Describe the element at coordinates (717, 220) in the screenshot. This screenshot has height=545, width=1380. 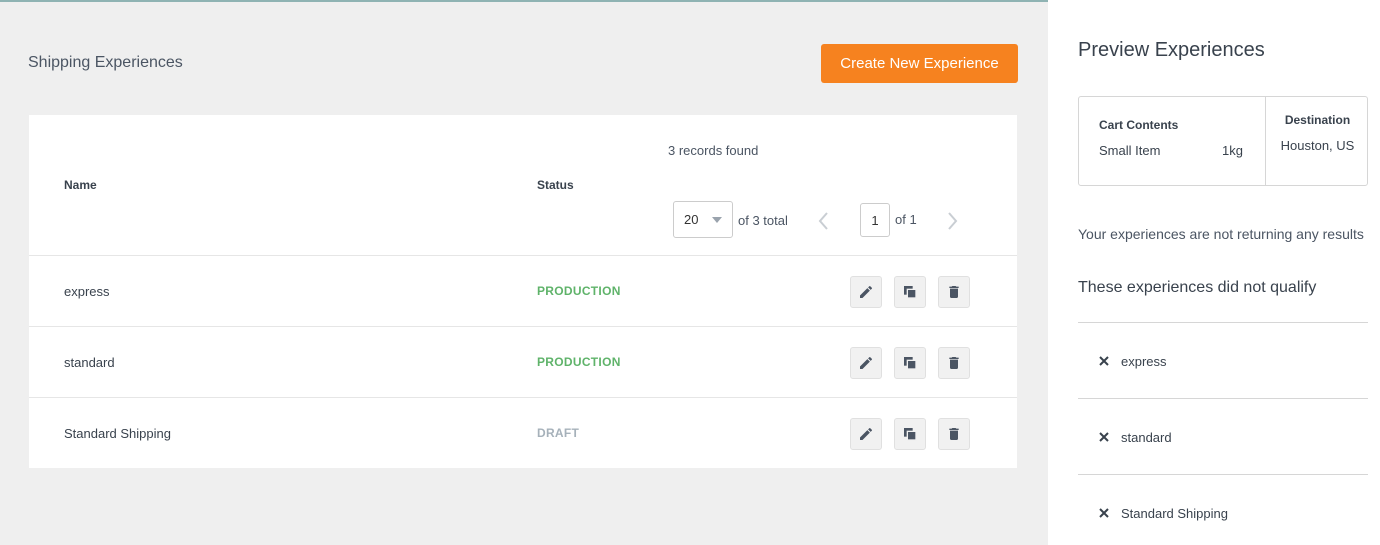
I see `caret-down-icon` at that location.